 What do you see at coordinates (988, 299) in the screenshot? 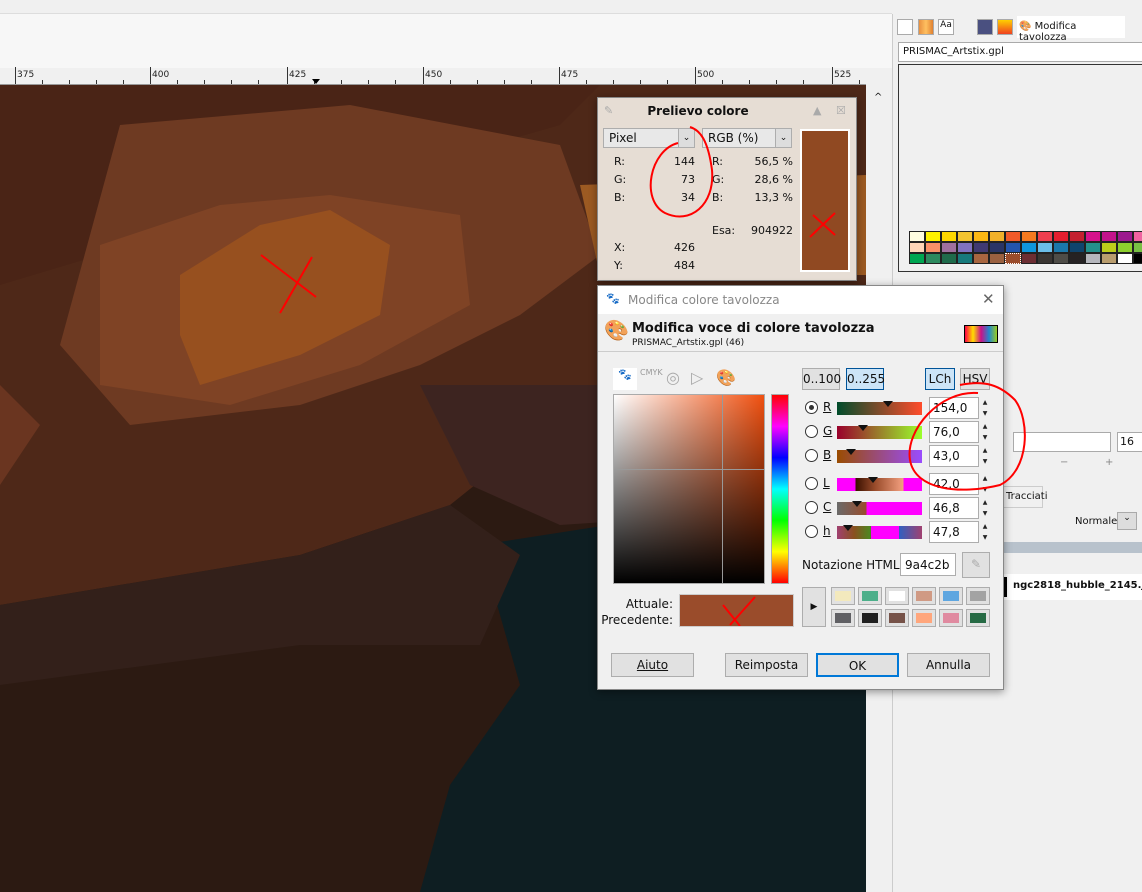
I see `close-icon: ✕` at bounding box center [988, 299].